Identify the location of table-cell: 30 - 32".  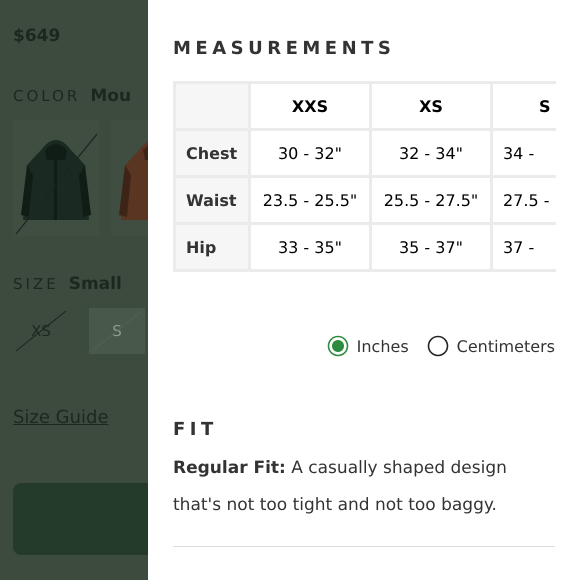
(310, 153).